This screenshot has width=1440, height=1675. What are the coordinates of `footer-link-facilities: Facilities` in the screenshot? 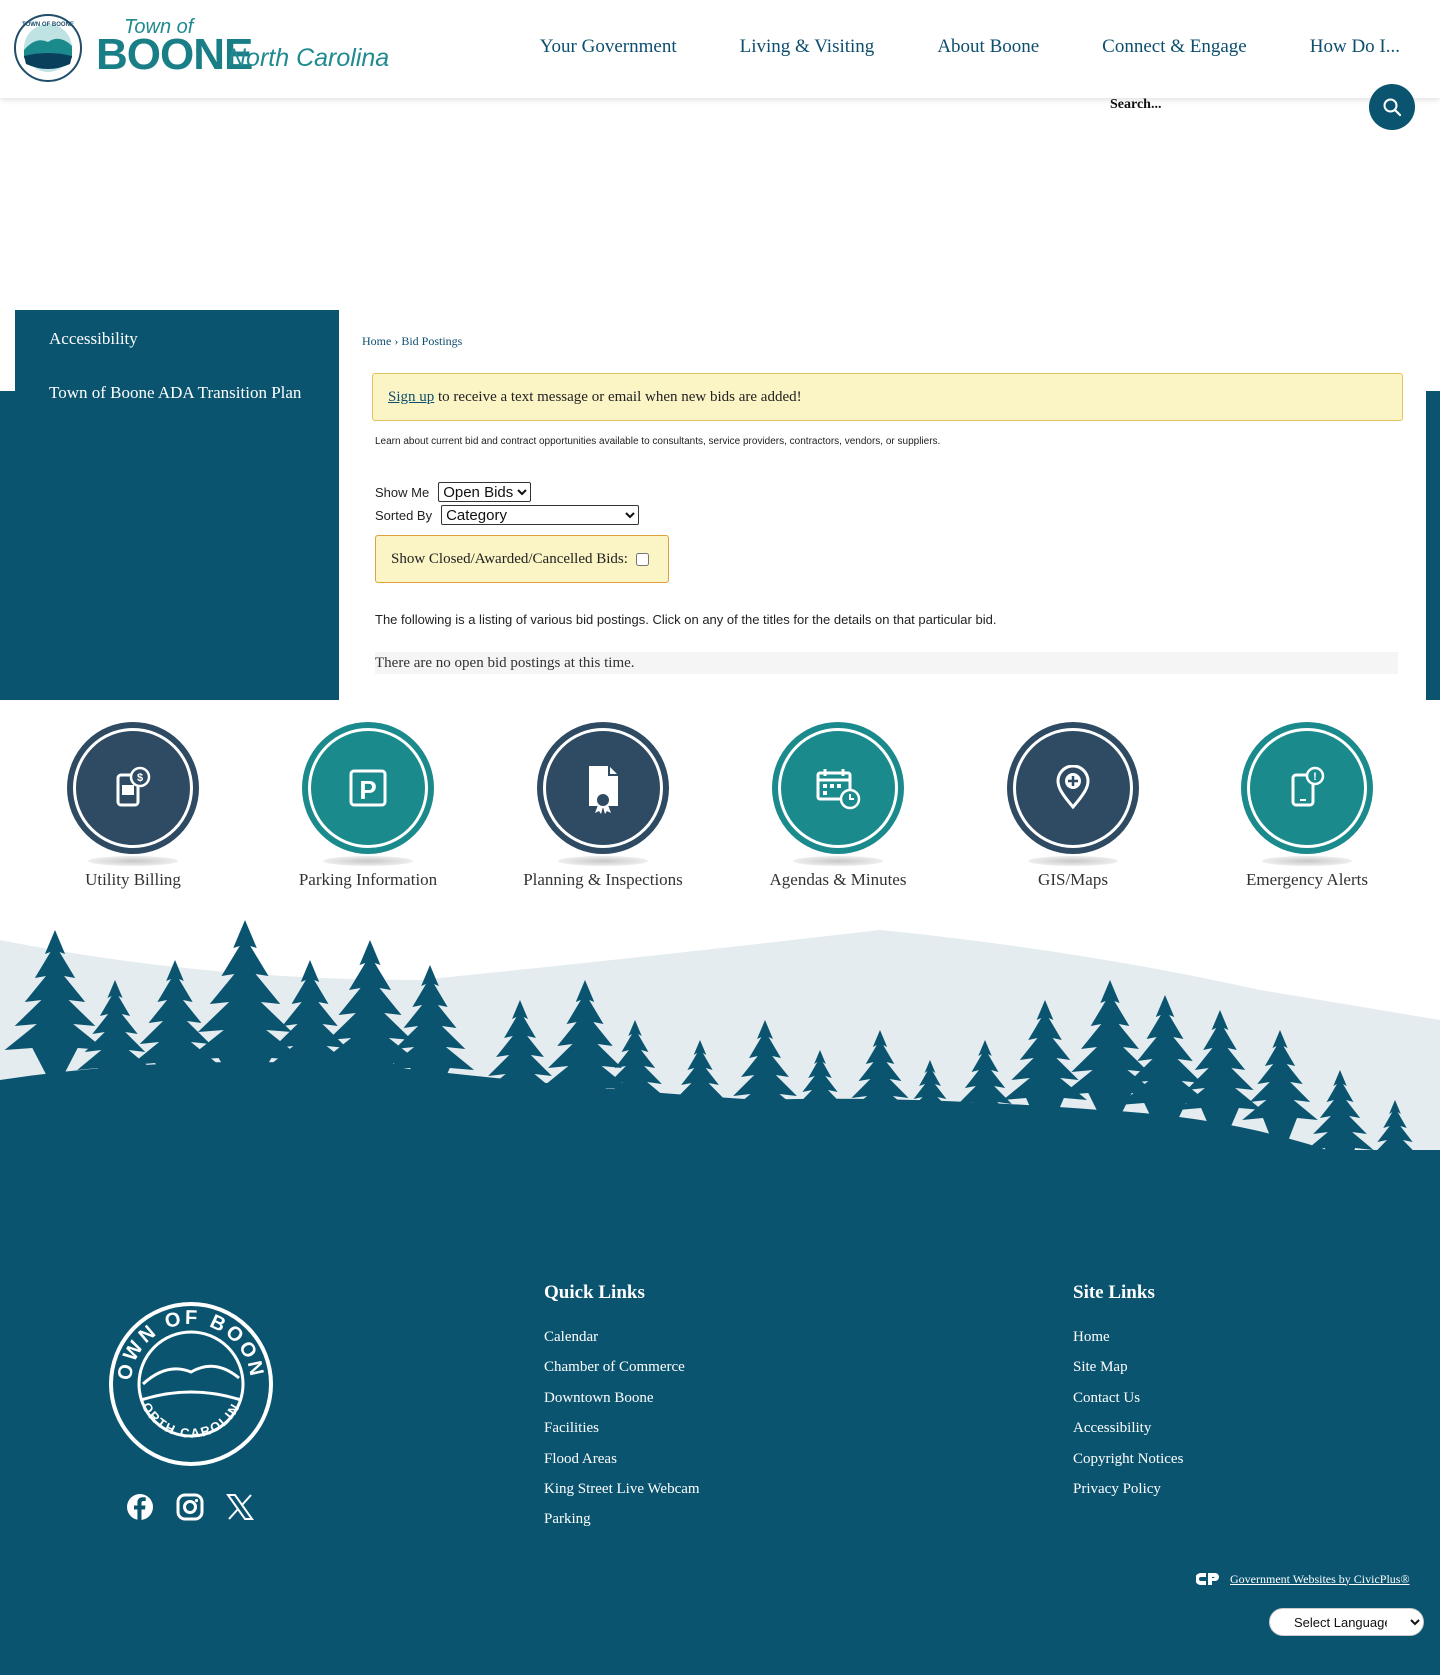 It's located at (622, 1428).